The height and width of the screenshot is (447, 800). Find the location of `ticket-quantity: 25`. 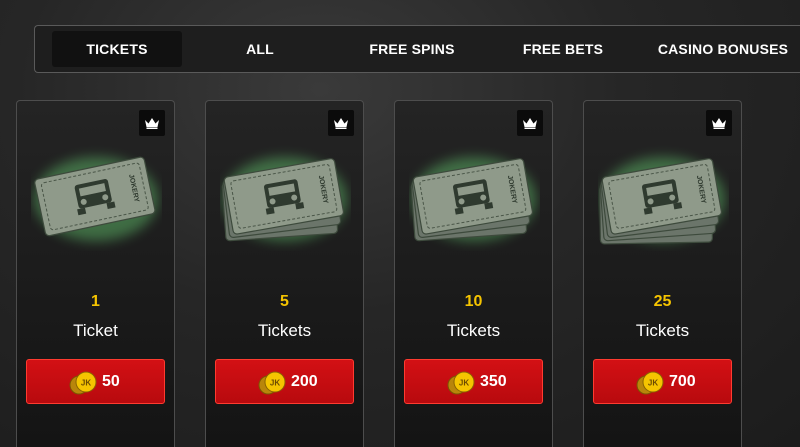

ticket-quantity: 25 is located at coordinates (662, 301).